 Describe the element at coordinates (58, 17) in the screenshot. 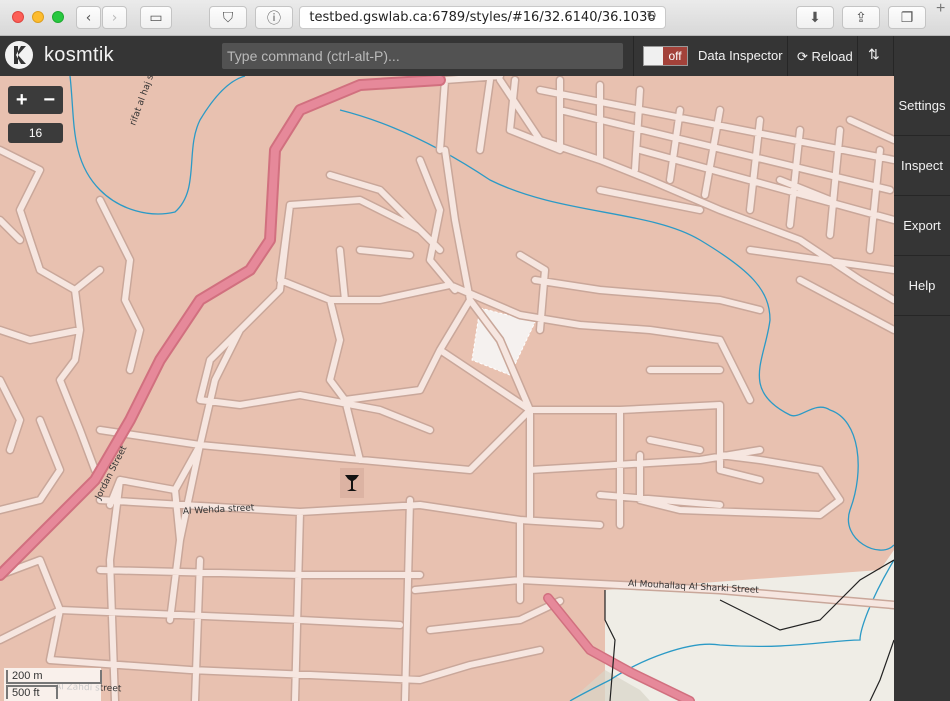

I see `zoom-window-button` at that location.